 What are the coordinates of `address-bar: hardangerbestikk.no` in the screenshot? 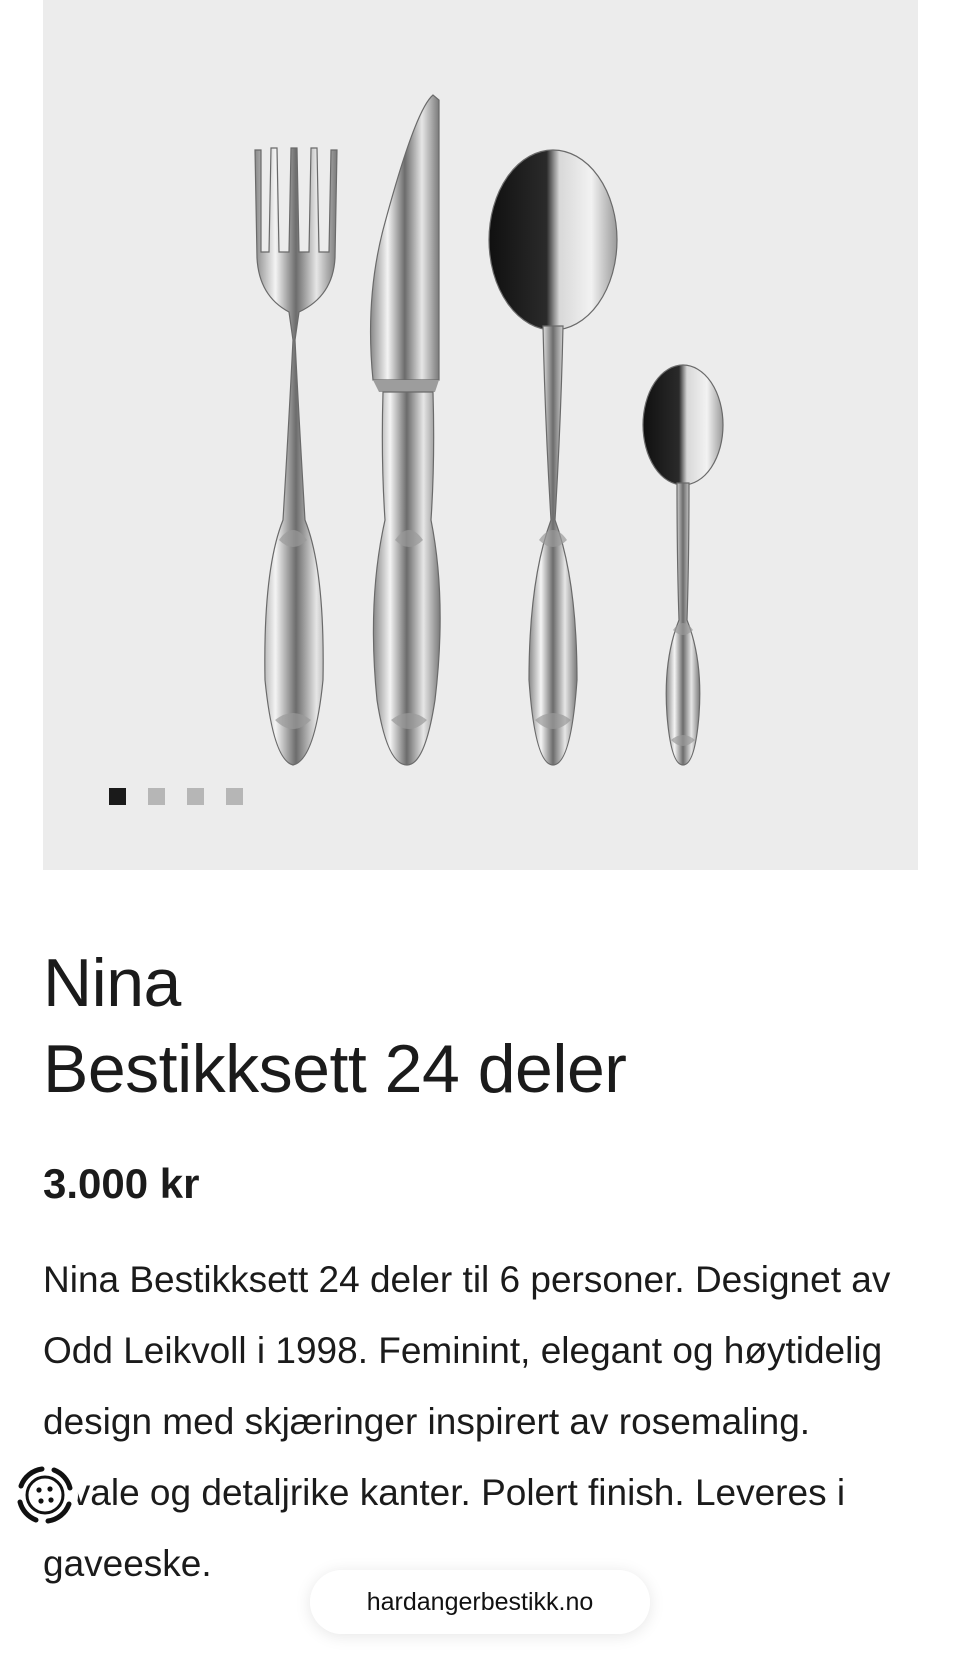 It's located at (480, 1602).